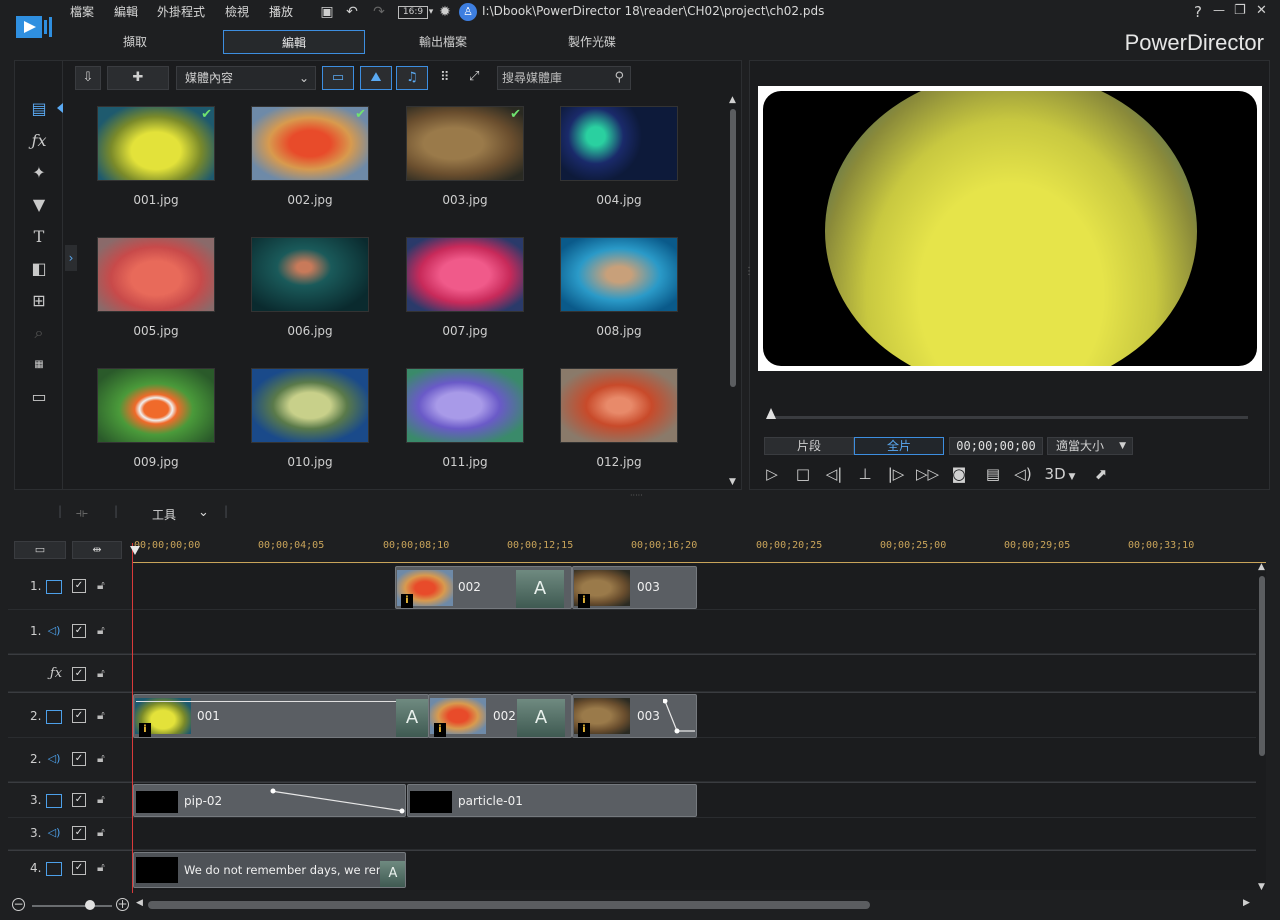 The width and height of the screenshot is (1280, 920). Describe the element at coordinates (39, 109) in the screenshot. I see `media-room-icon: ▤` at that location.